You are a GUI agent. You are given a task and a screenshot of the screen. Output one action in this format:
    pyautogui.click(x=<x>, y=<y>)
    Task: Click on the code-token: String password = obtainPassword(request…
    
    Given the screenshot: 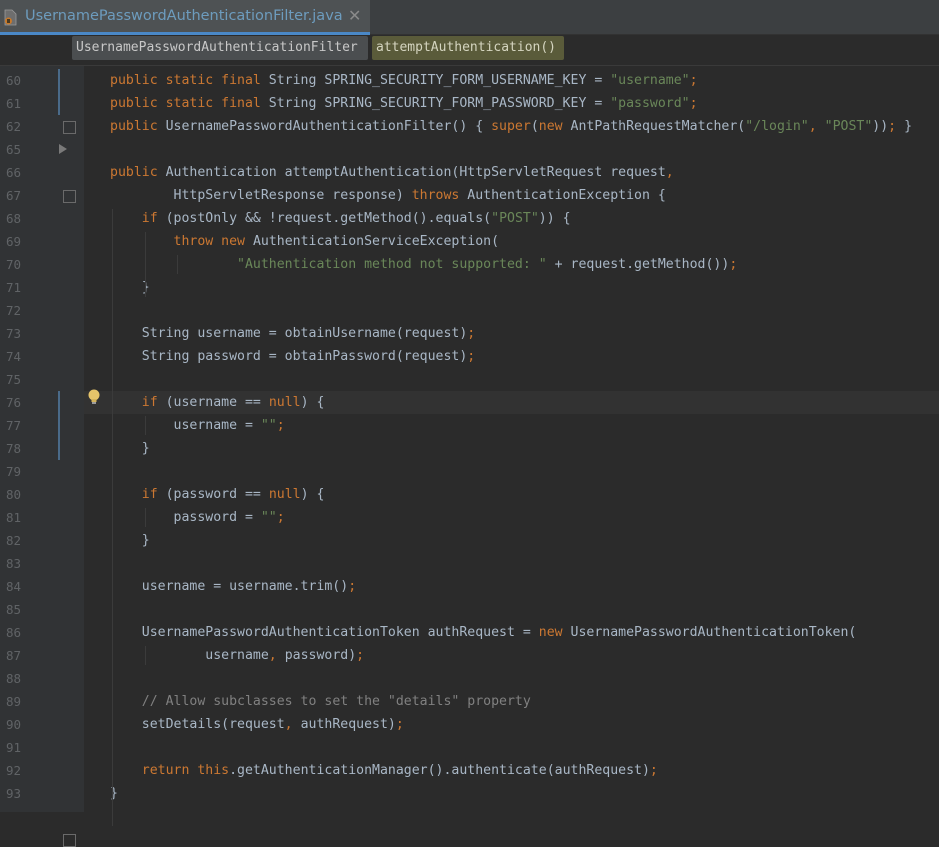 What is the action you would take?
    pyautogui.click(x=289, y=356)
    